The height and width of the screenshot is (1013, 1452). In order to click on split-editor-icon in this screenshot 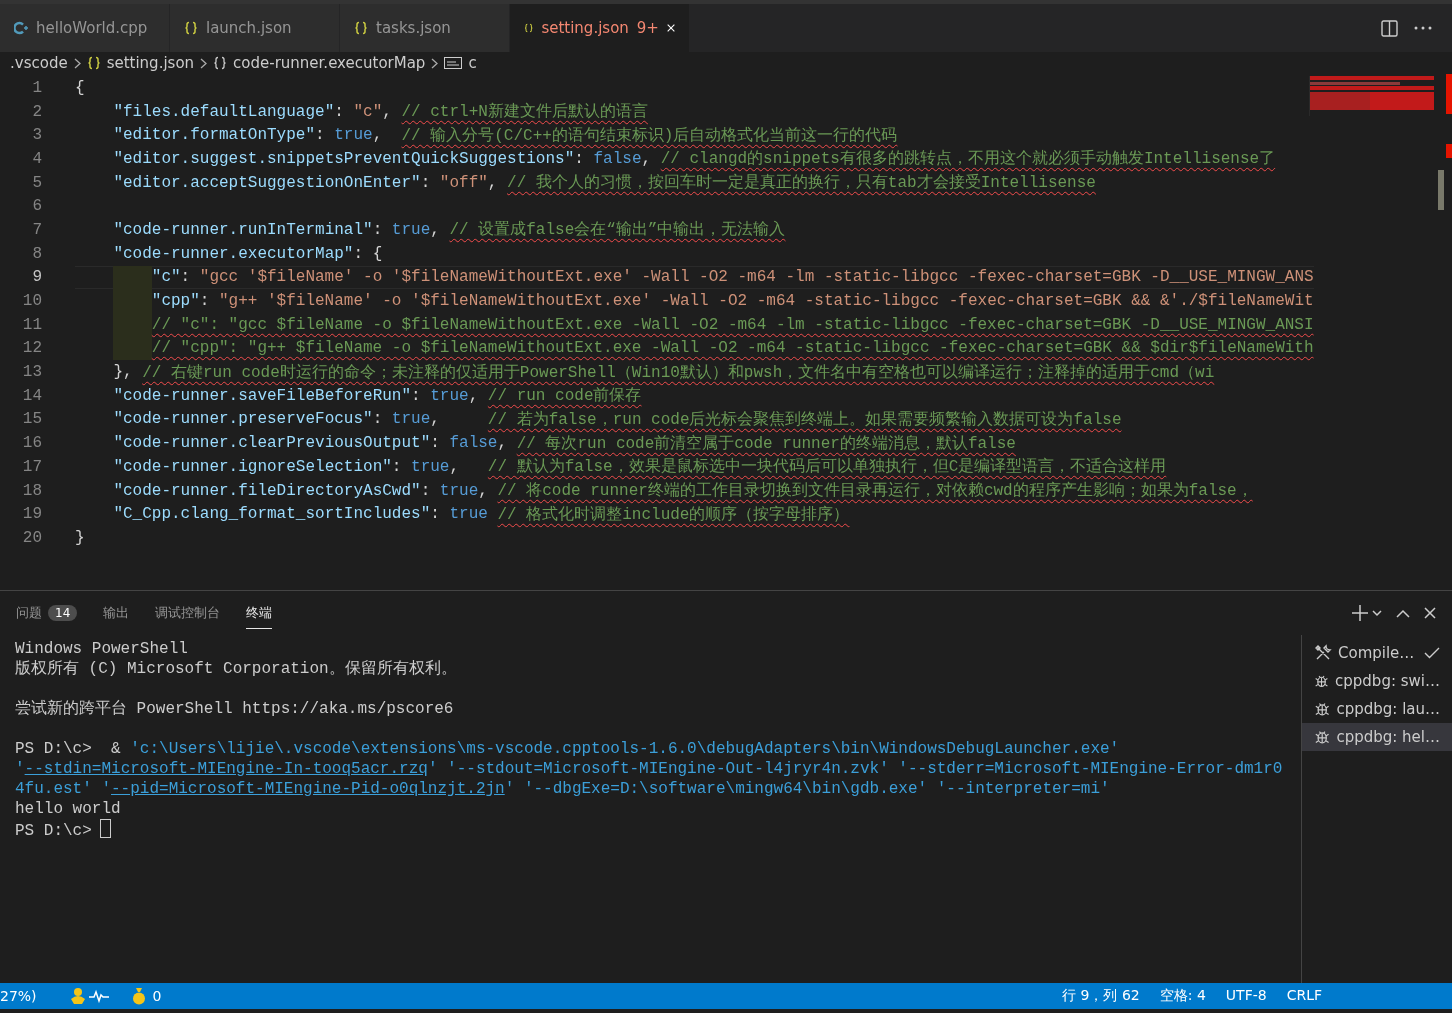, I will do `click(1389, 28)`.